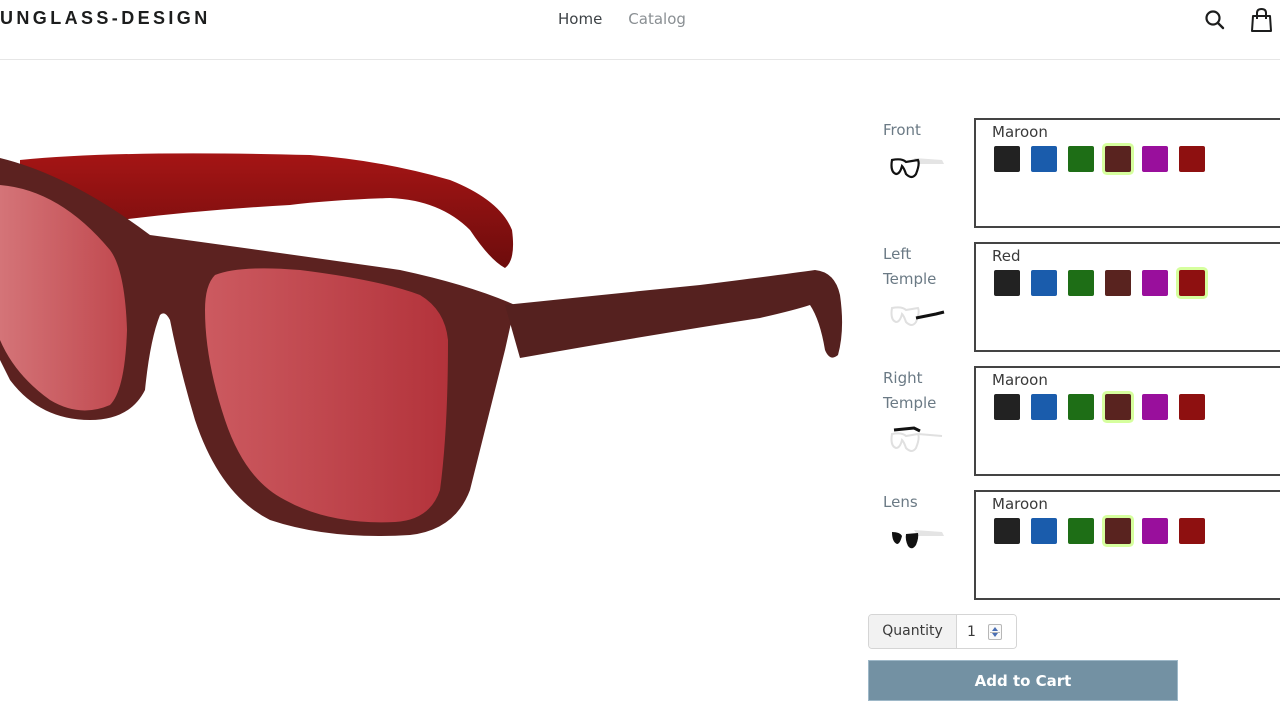 This screenshot has height=720, width=1280. What do you see at coordinates (995, 632) in the screenshot?
I see `quantity-stepper` at bounding box center [995, 632].